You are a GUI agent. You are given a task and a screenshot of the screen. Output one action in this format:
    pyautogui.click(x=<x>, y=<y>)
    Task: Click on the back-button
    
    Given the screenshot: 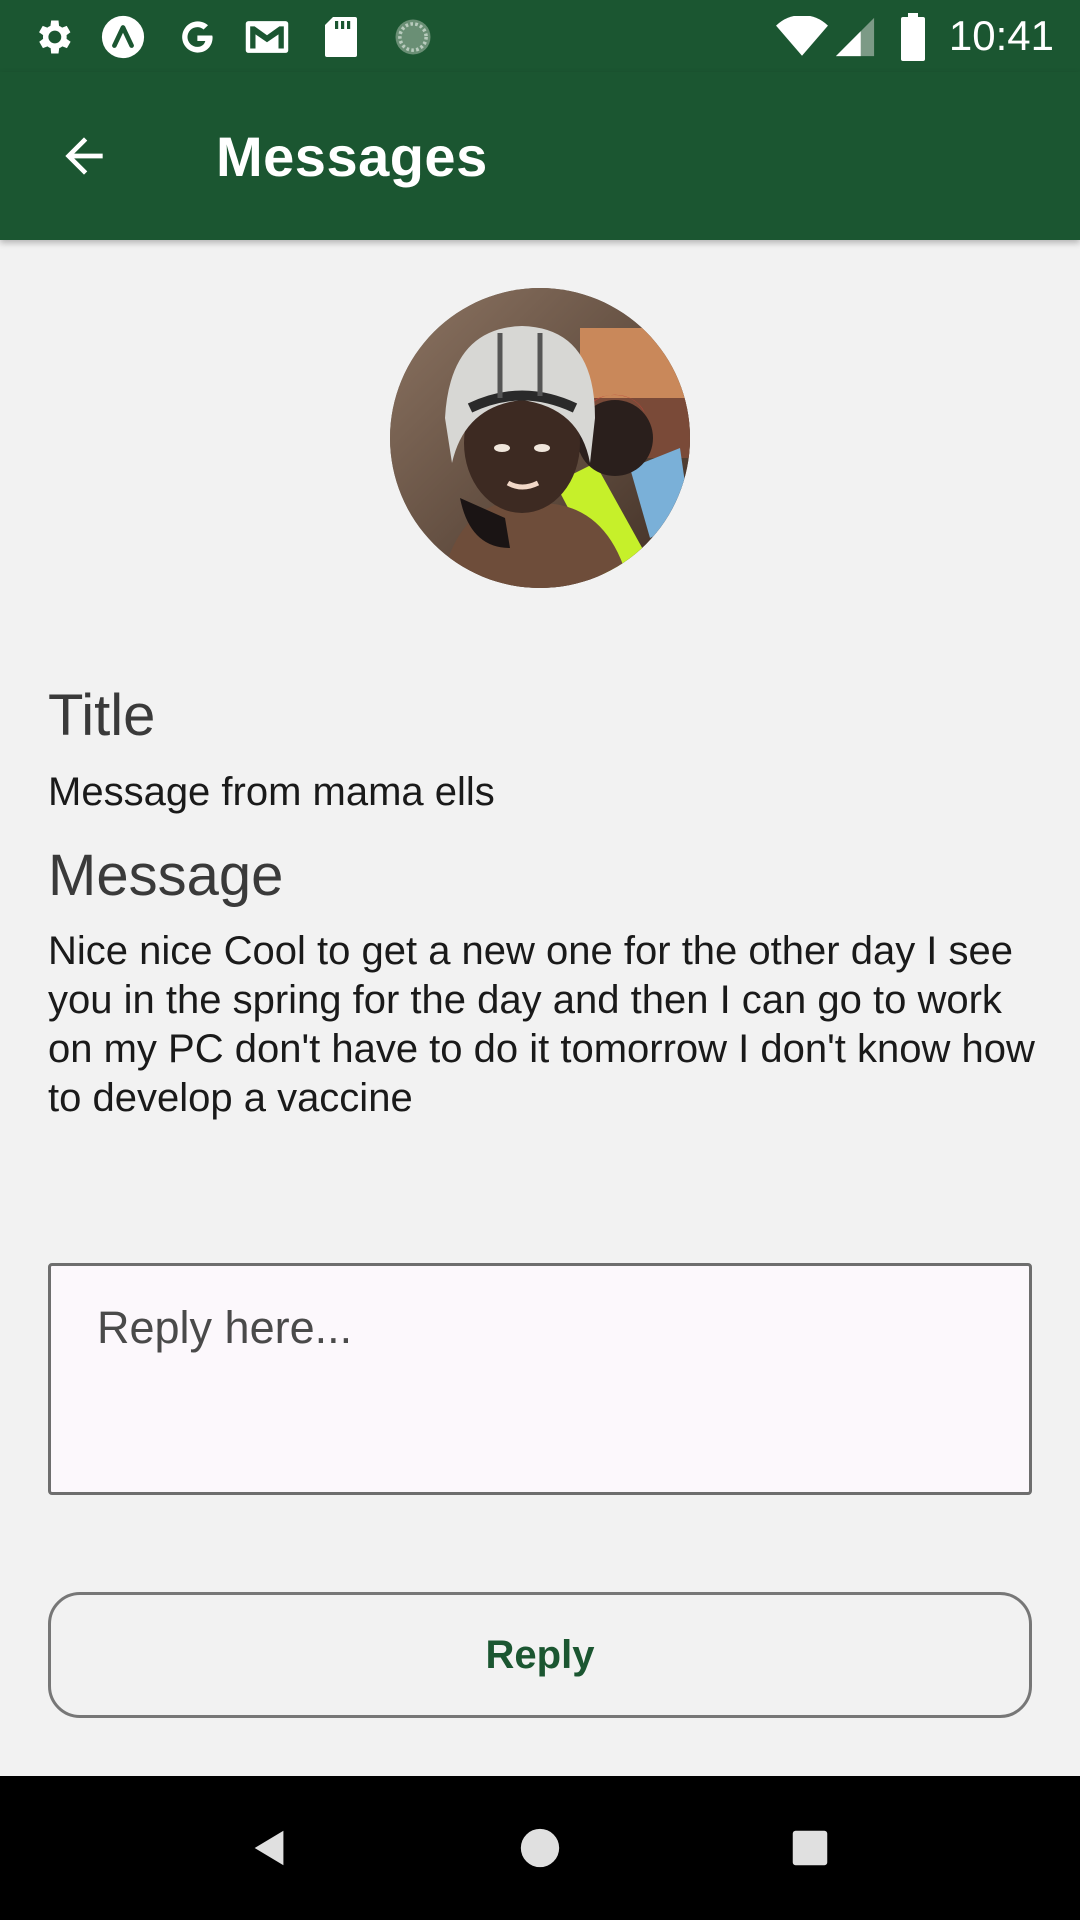 What is the action you would take?
    pyautogui.click(x=84, y=156)
    